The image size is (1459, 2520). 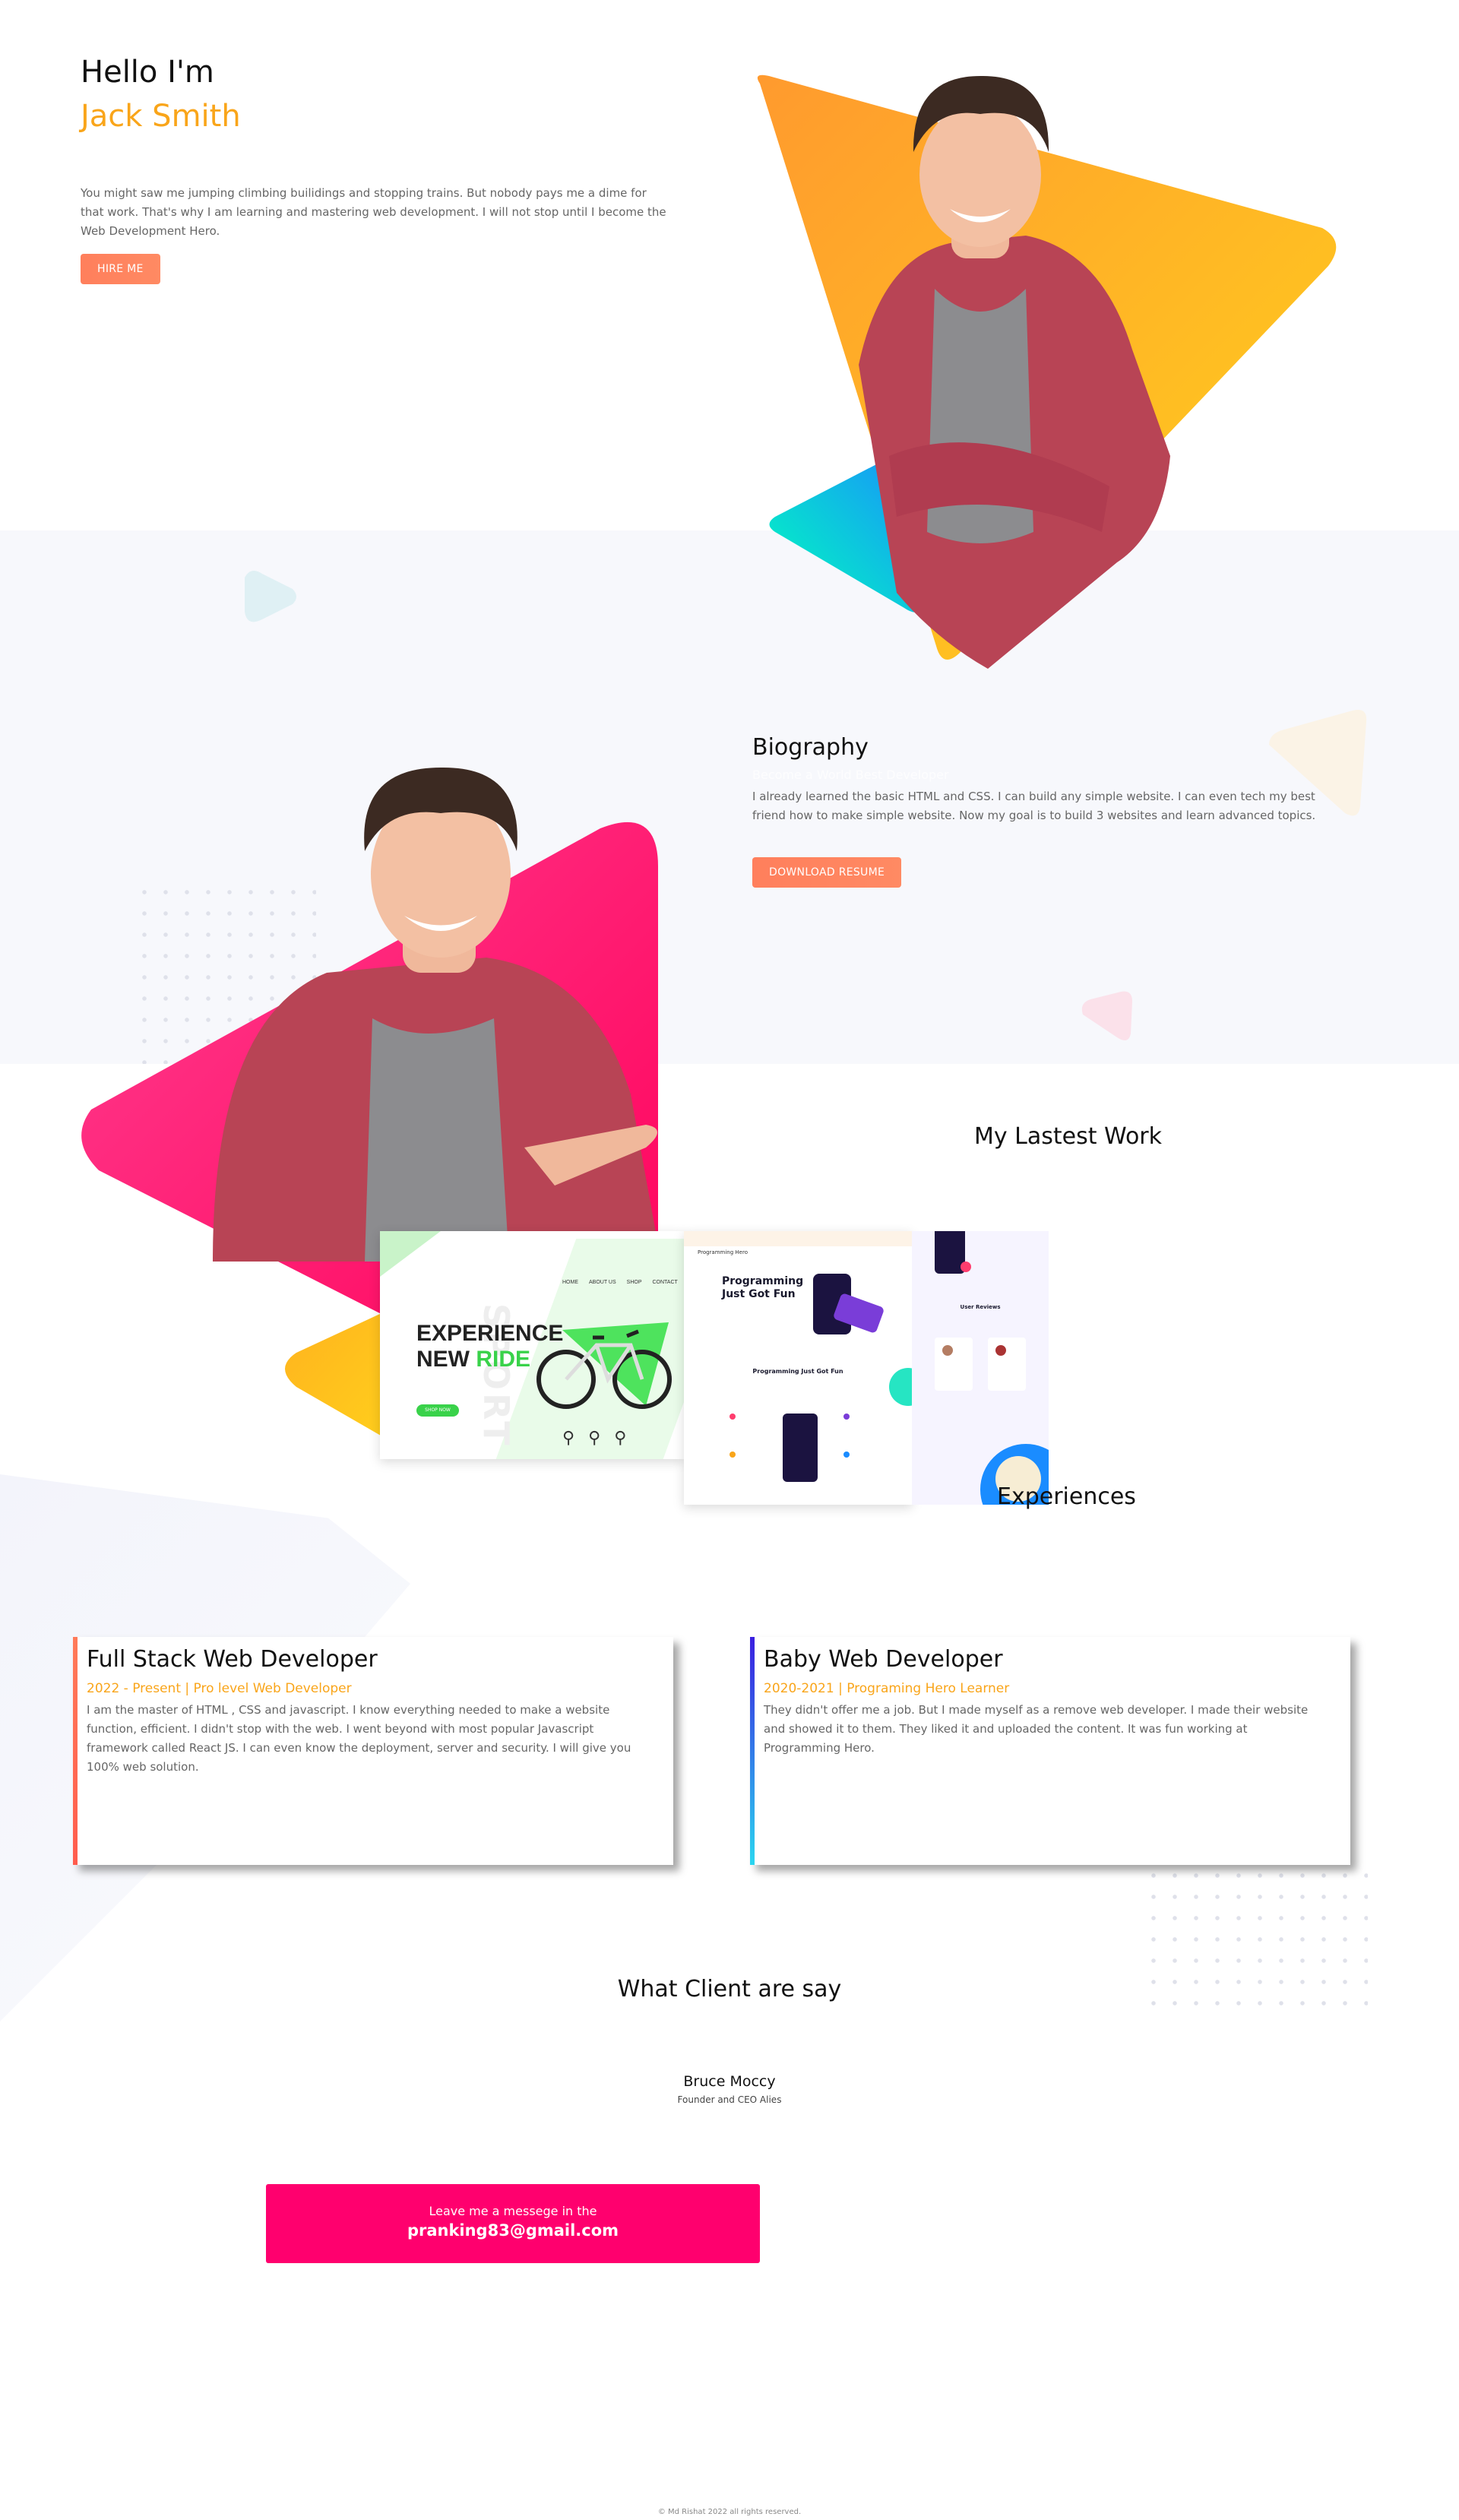 I want to click on client-name: Bruce Moccy, so click(x=729, y=2081).